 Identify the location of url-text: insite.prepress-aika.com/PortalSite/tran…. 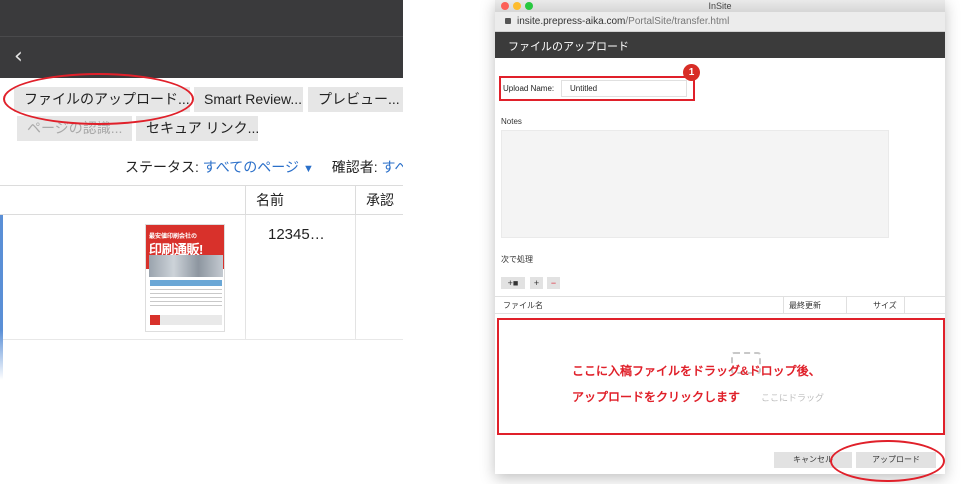
(623, 21).